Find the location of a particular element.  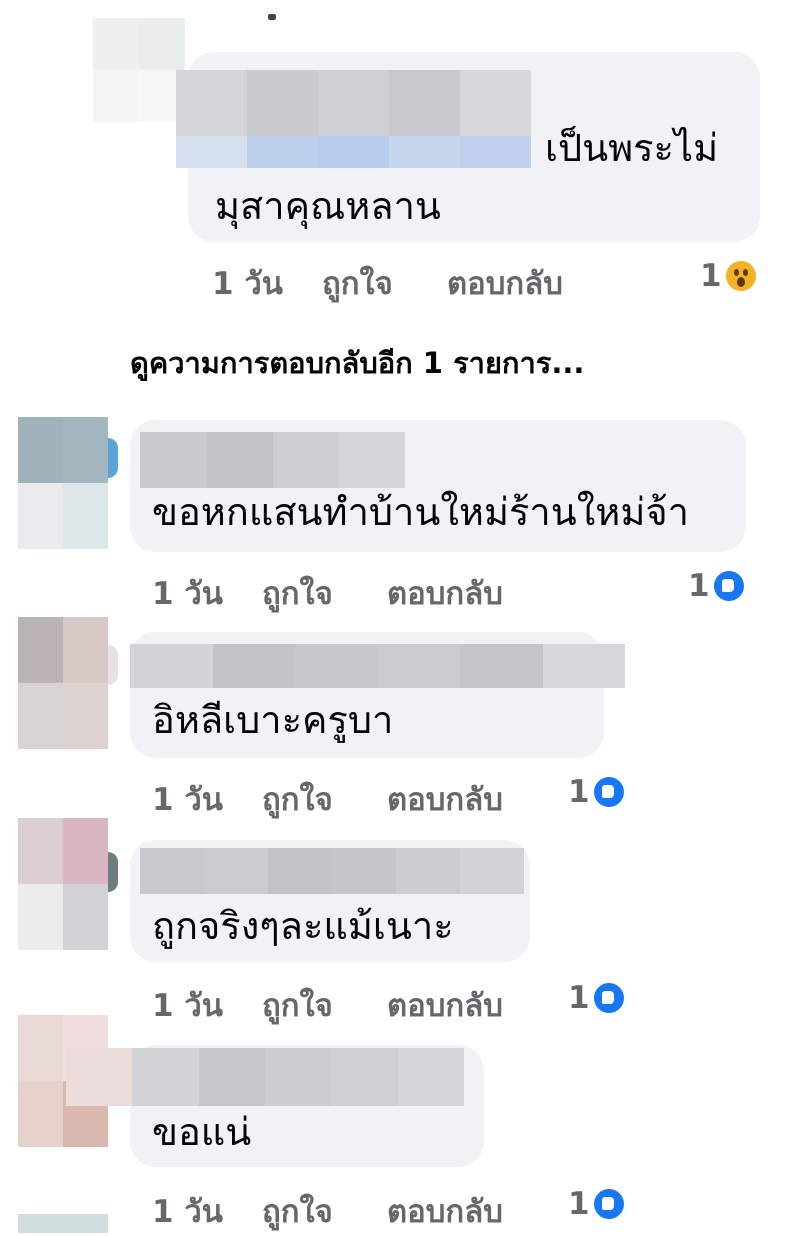

comment-text: ถูกจริงๆละแม้เนาะ is located at coordinates (303, 926).